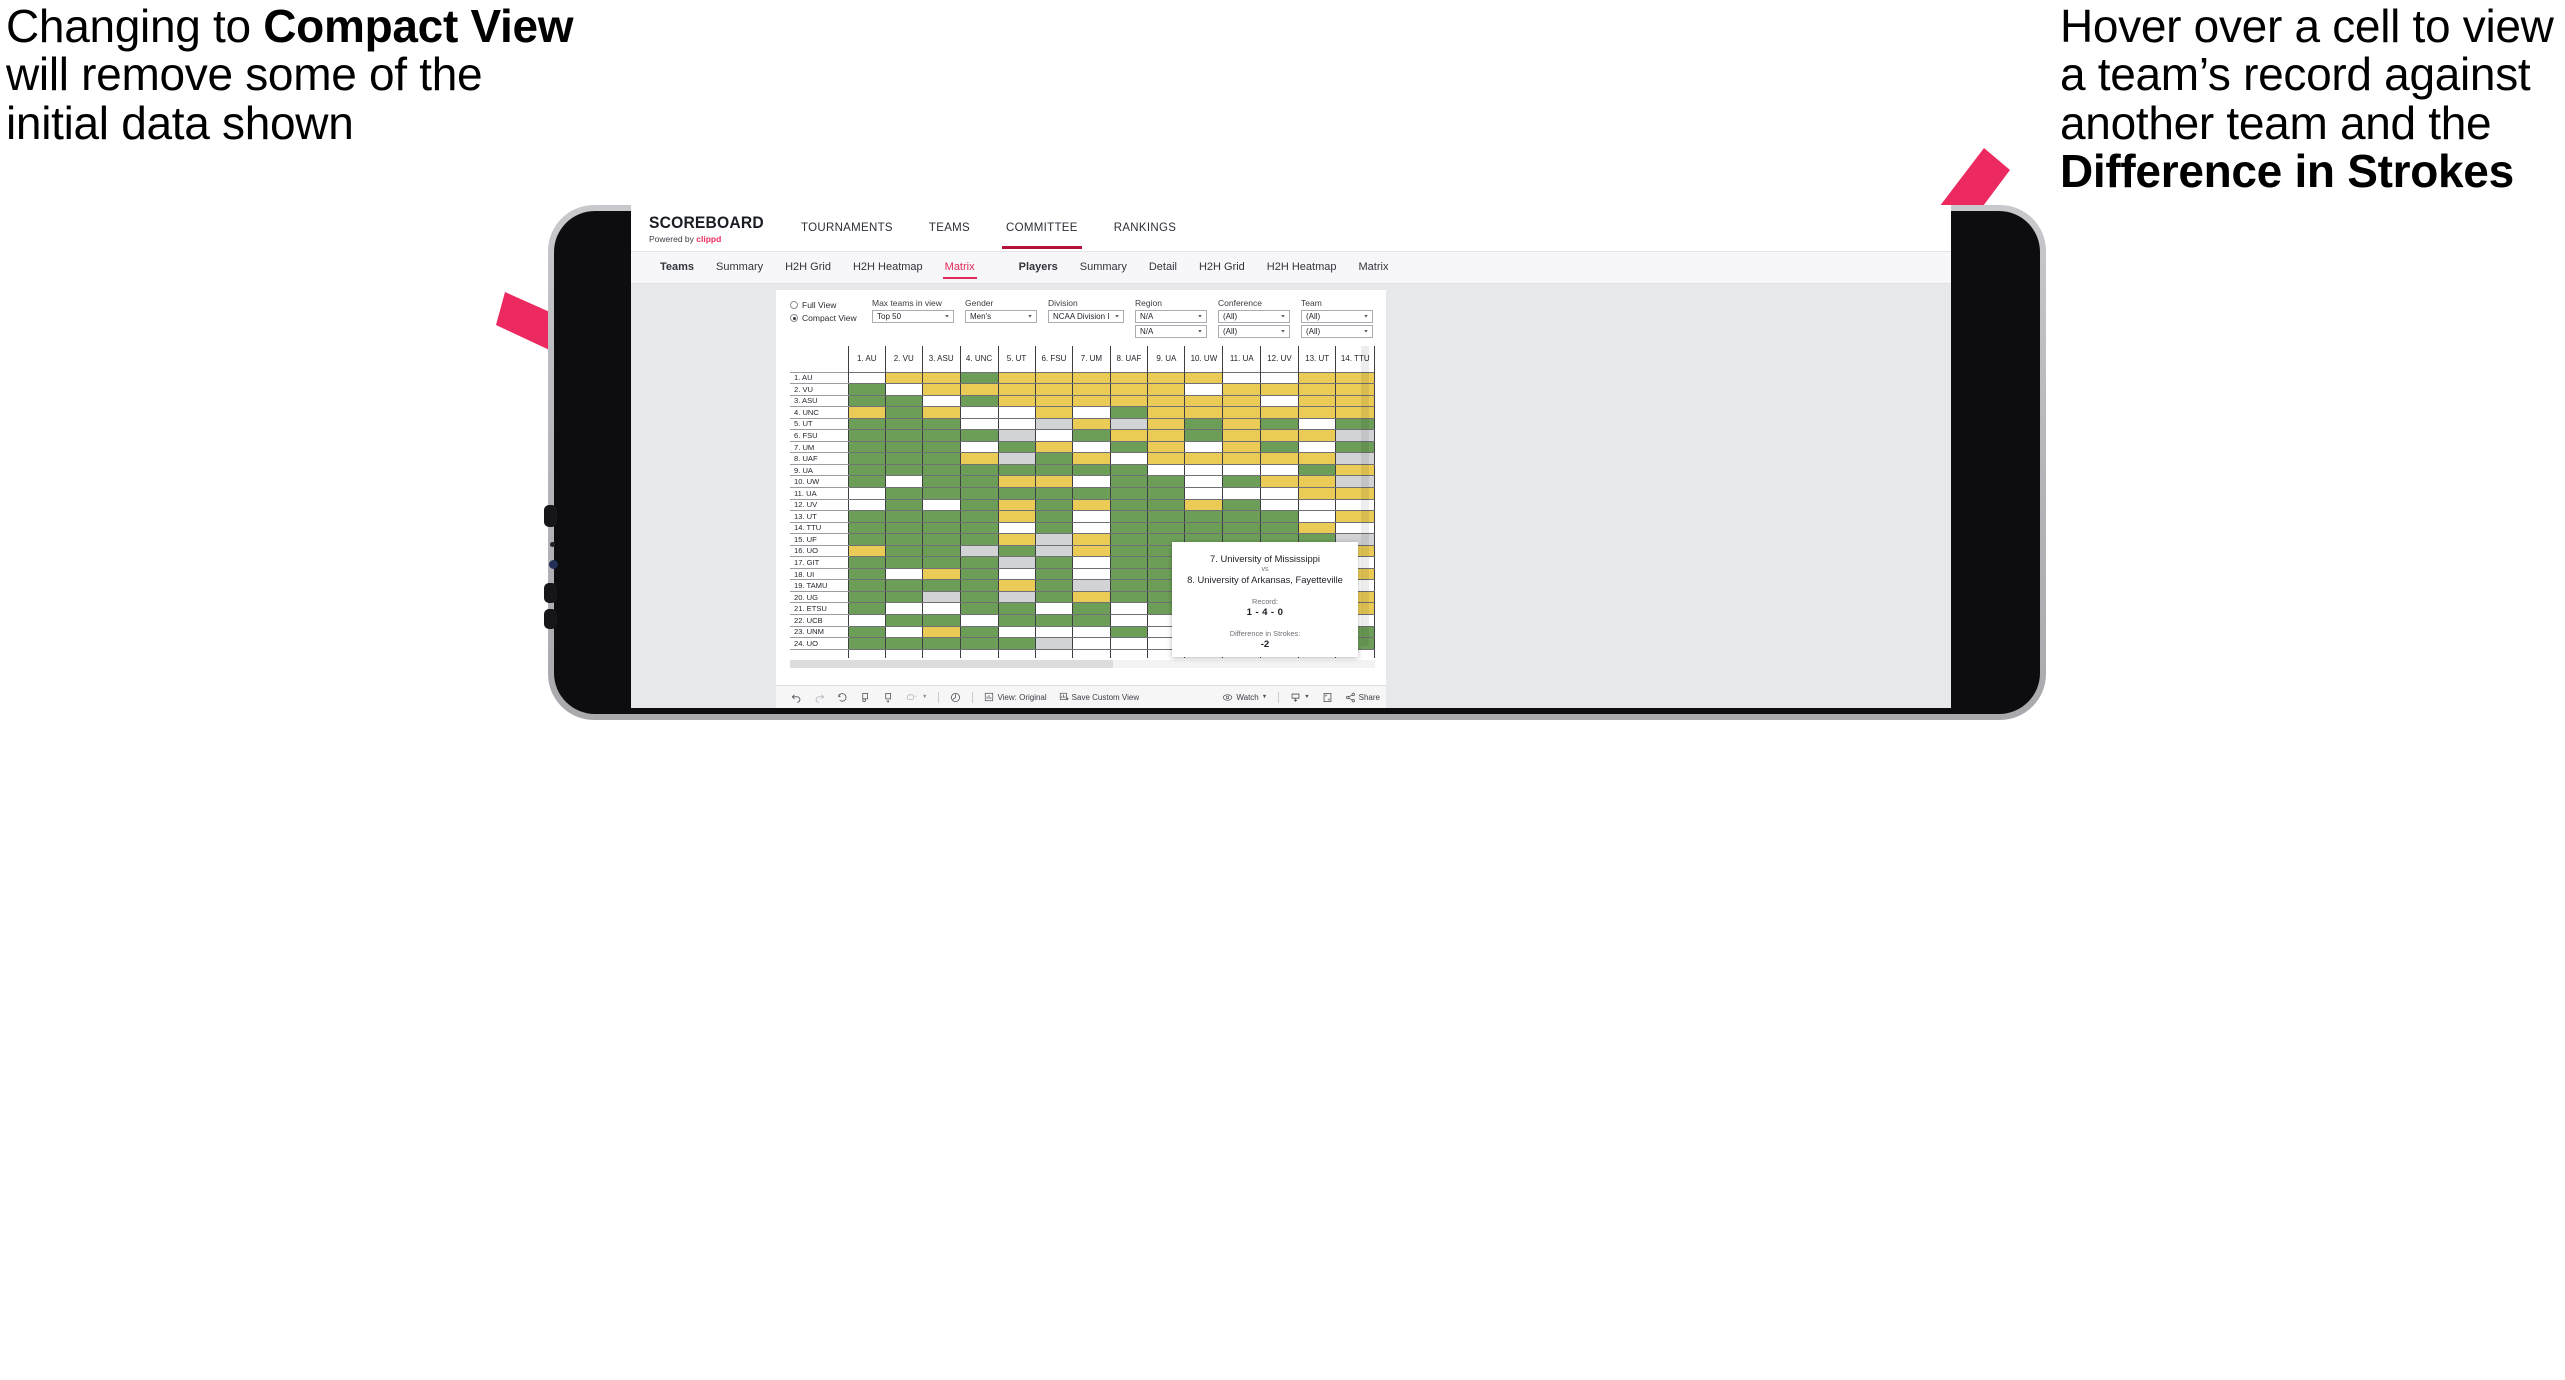 The width and height of the screenshot is (2565, 1380). What do you see at coordinates (916, 697) in the screenshot?
I see `new-worksheet-button: ▼` at bounding box center [916, 697].